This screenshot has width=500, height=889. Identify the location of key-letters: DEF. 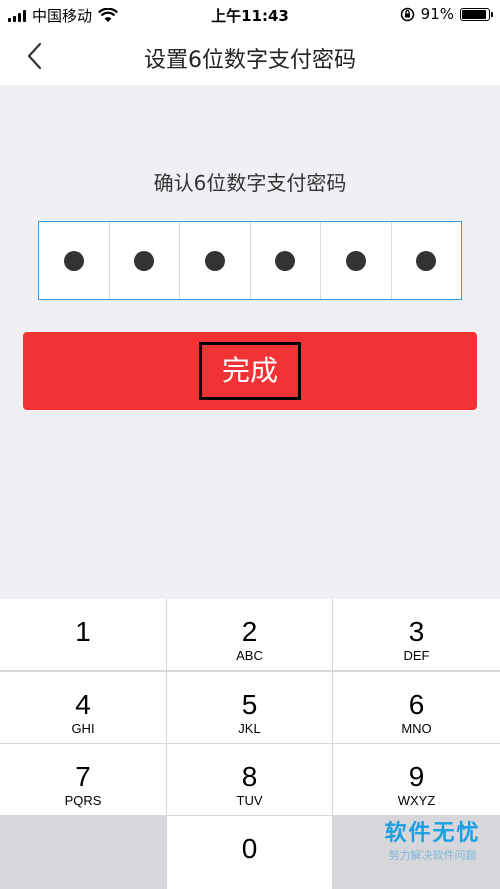
(416, 655).